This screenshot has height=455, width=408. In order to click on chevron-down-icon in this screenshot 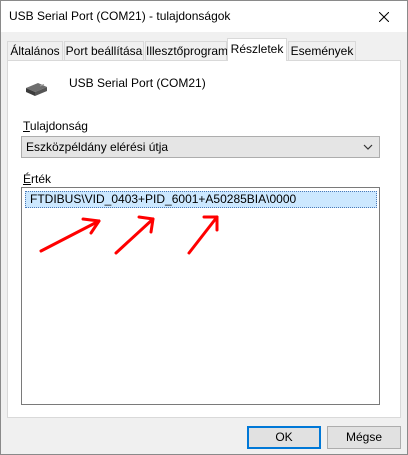, I will do `click(368, 147)`.